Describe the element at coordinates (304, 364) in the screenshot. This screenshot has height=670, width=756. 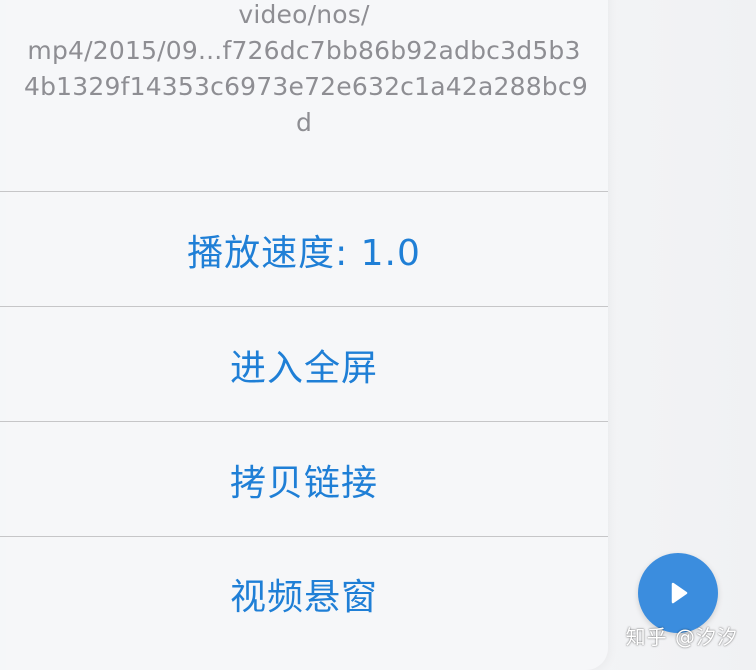
I see `enter-fullscreen-button: 进入全屏` at that location.